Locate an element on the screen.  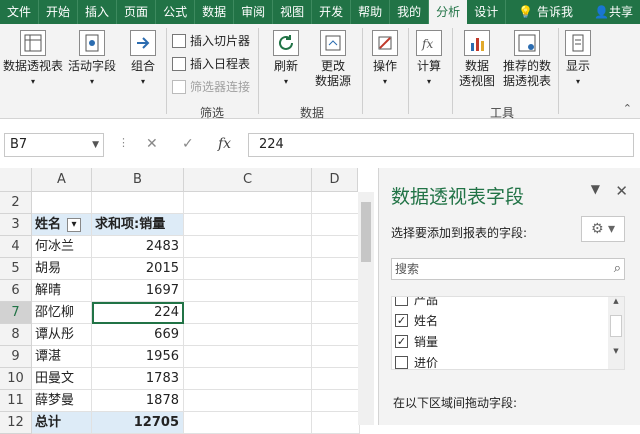
tab-developer: 开发 is located at coordinates (332, 12).